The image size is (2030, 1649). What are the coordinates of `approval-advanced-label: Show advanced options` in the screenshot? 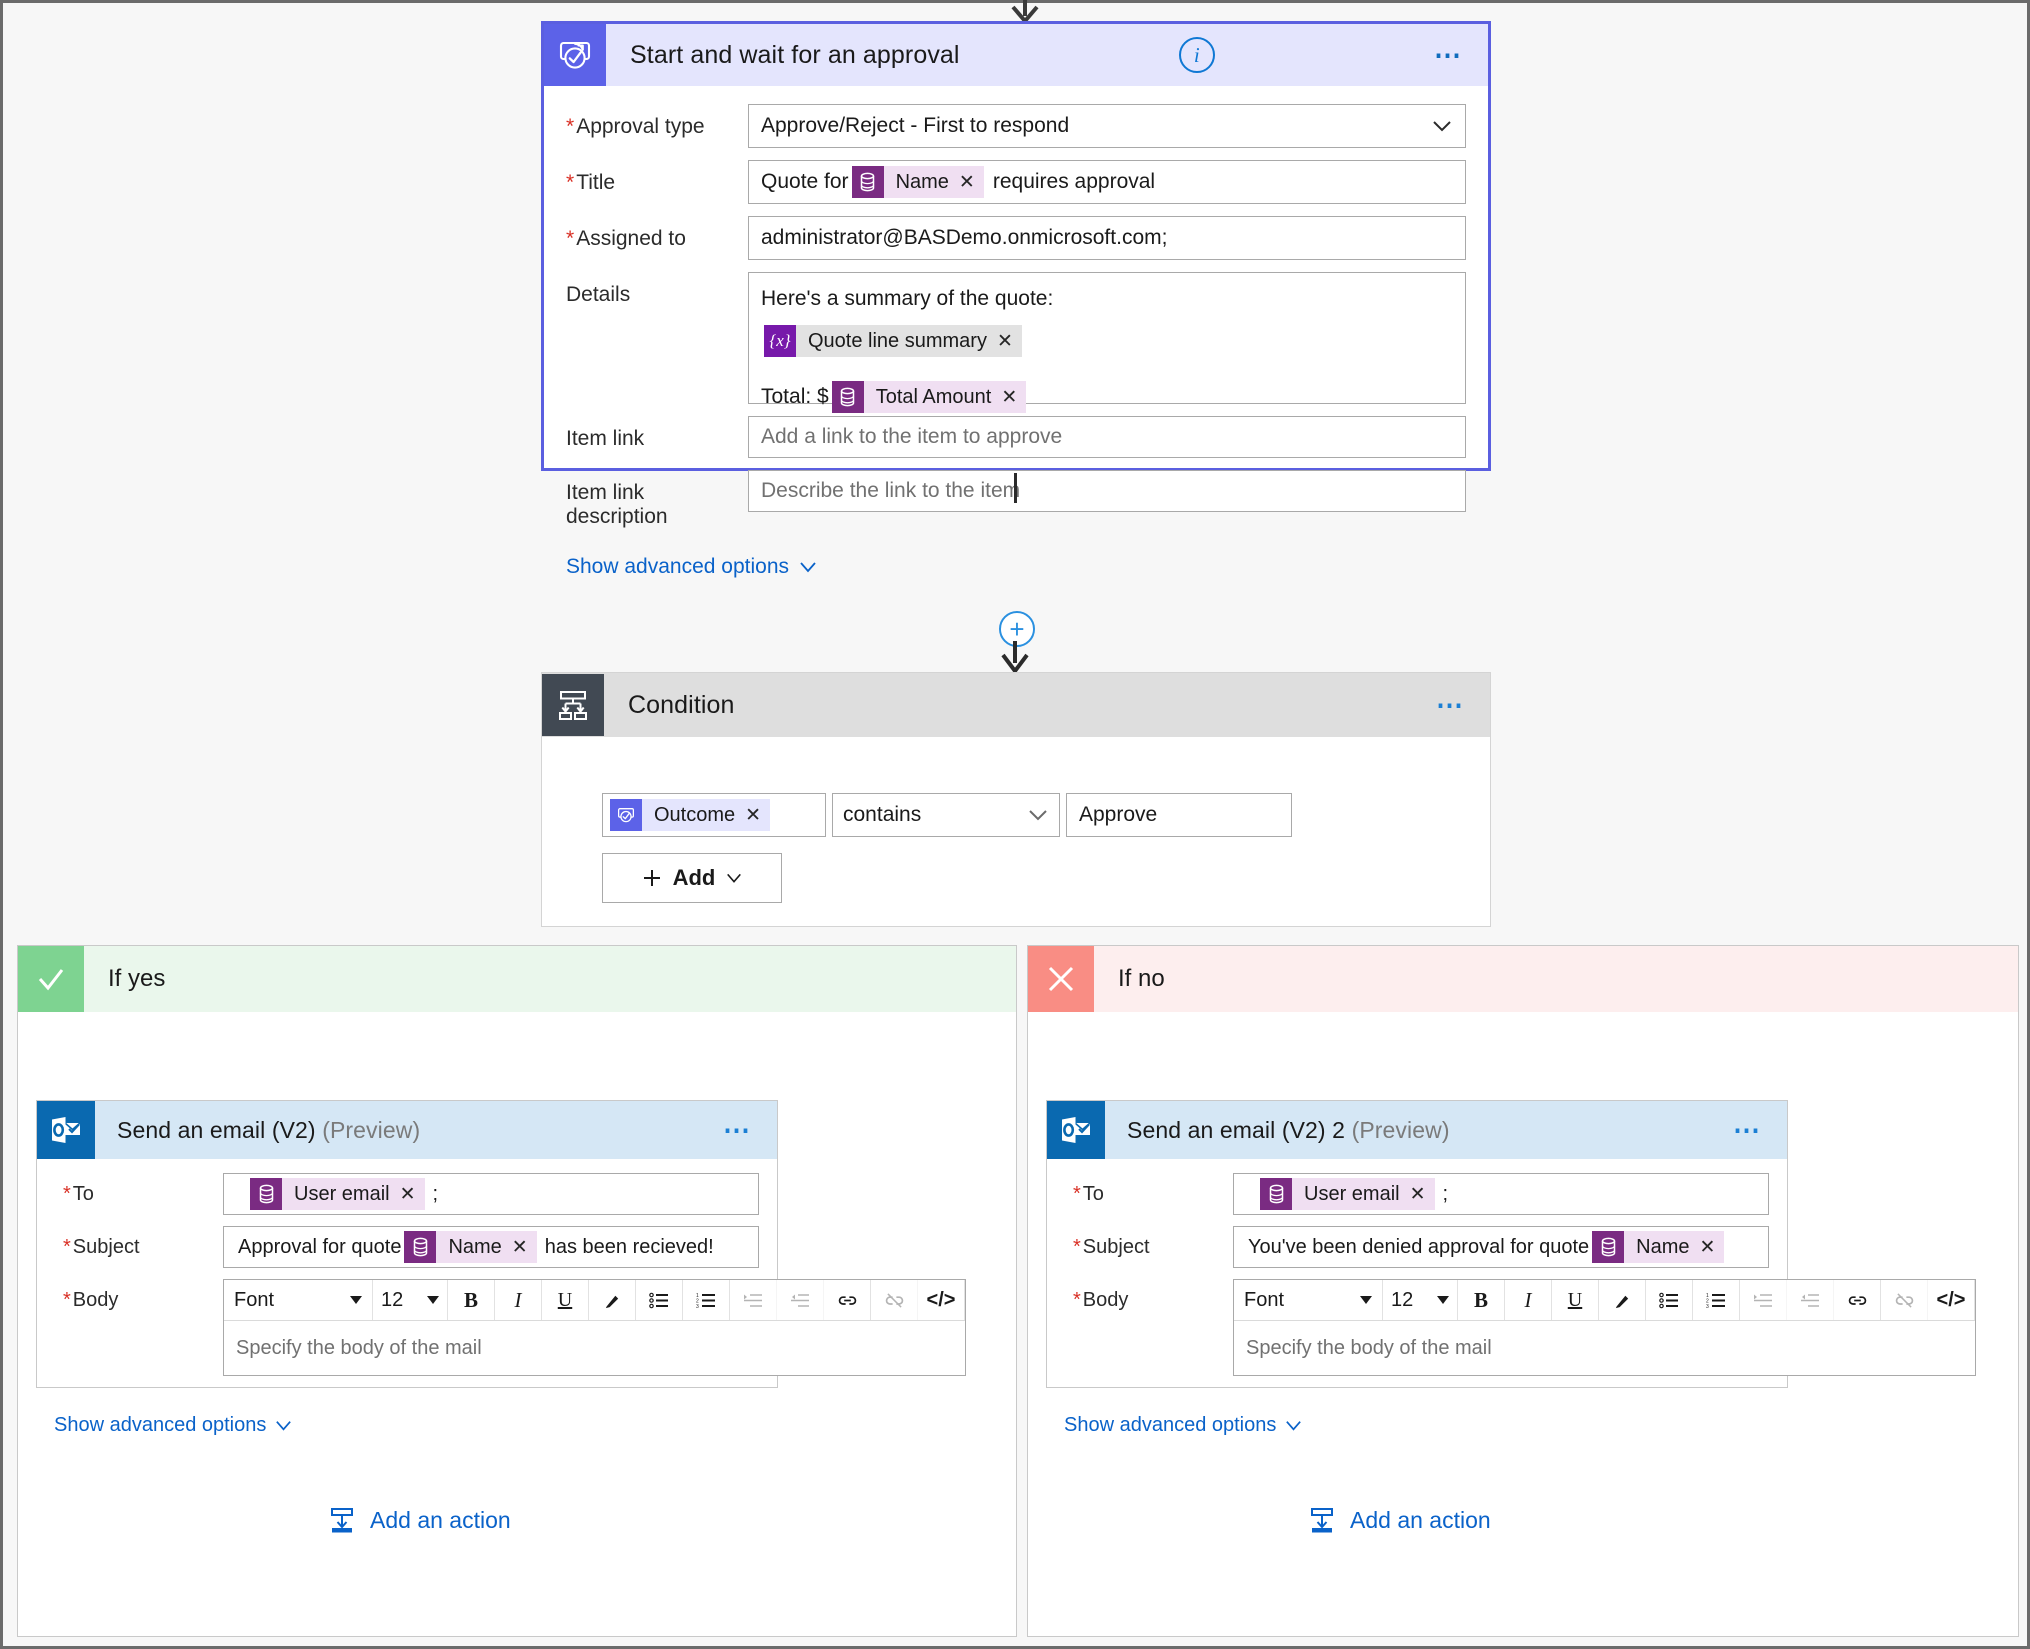 It's located at (677, 566).